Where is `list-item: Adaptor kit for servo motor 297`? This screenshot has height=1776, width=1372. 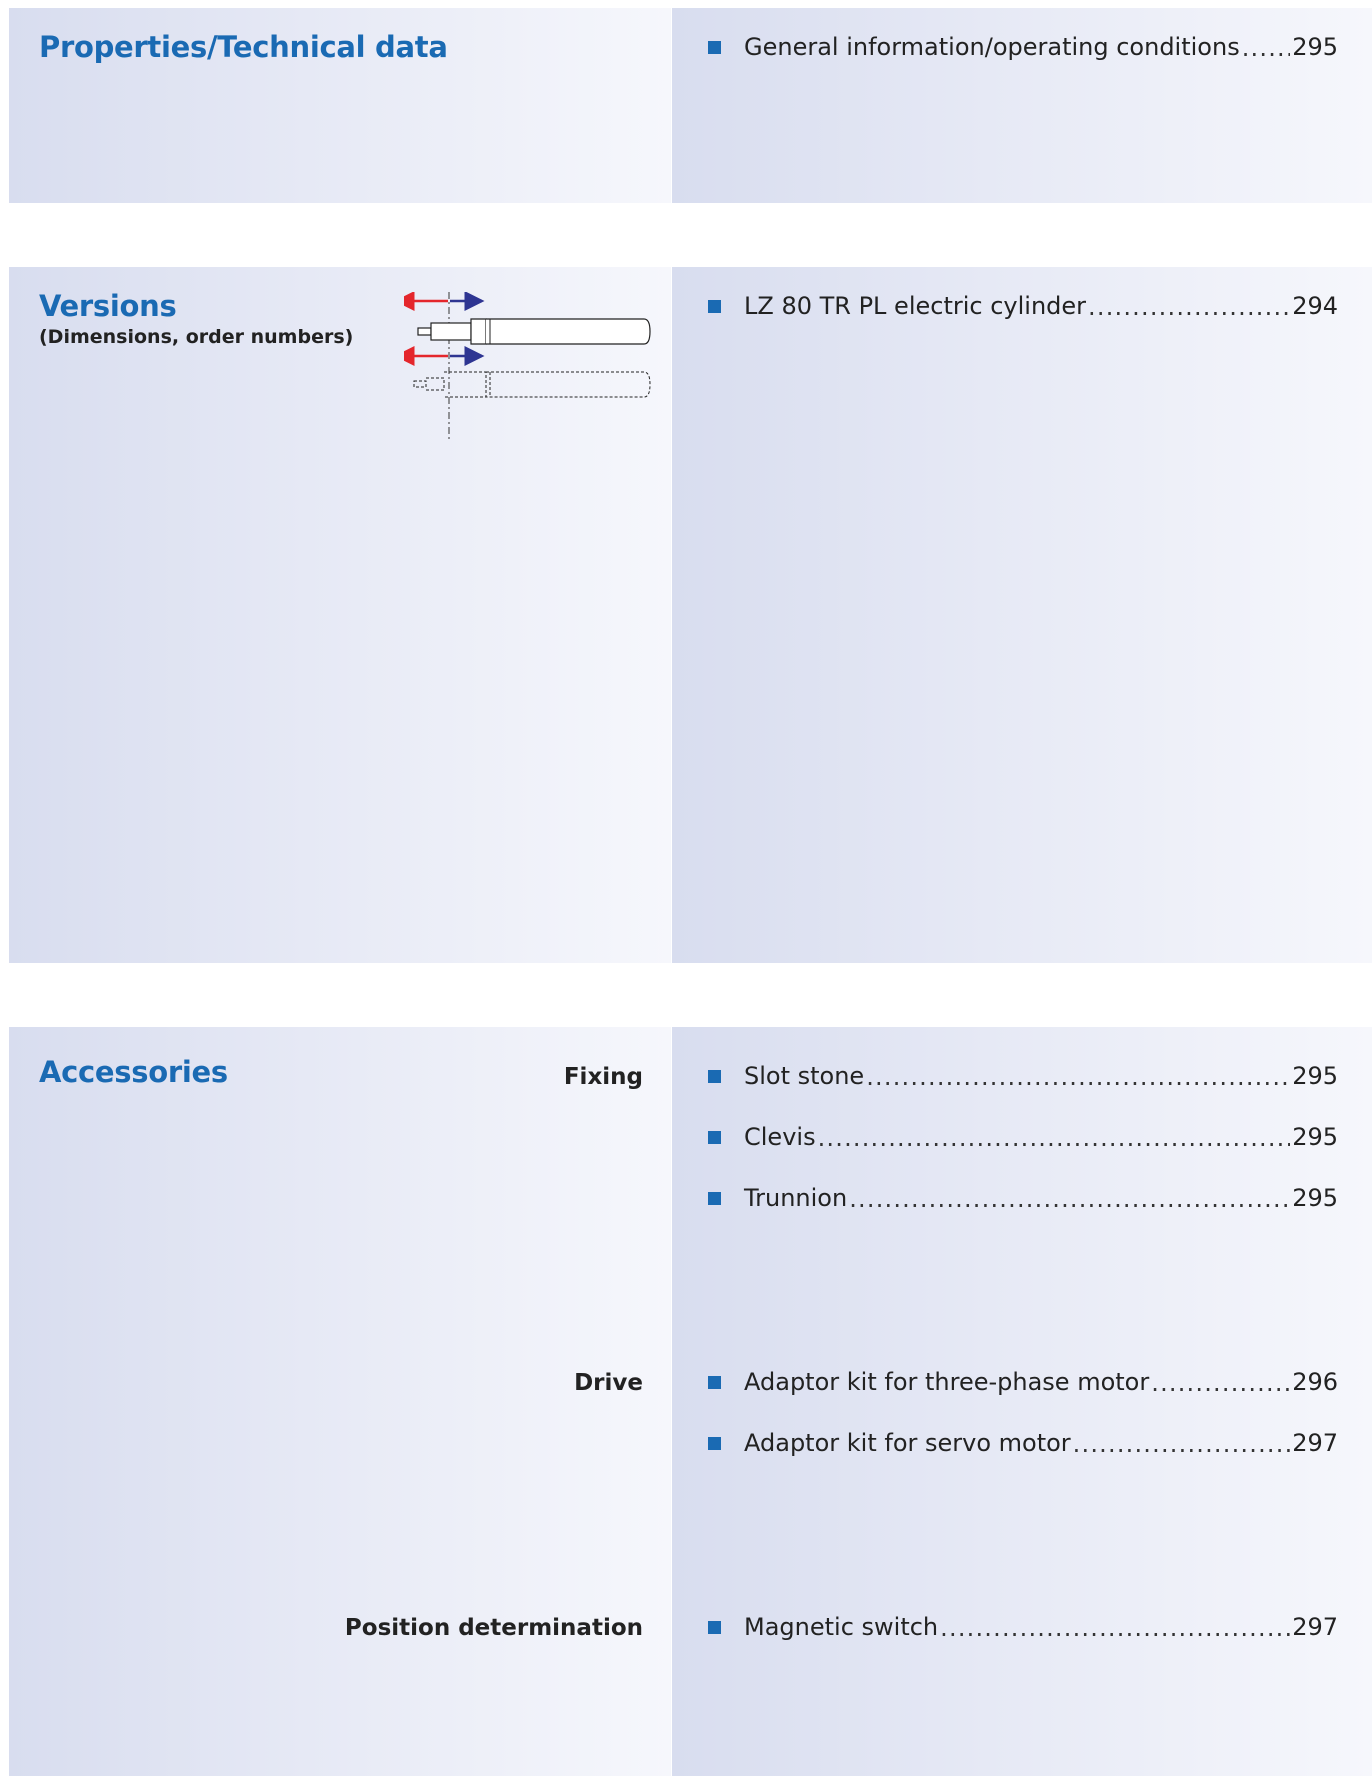
list-item: Adaptor kit for servo motor 297 is located at coordinates (1023, 1443).